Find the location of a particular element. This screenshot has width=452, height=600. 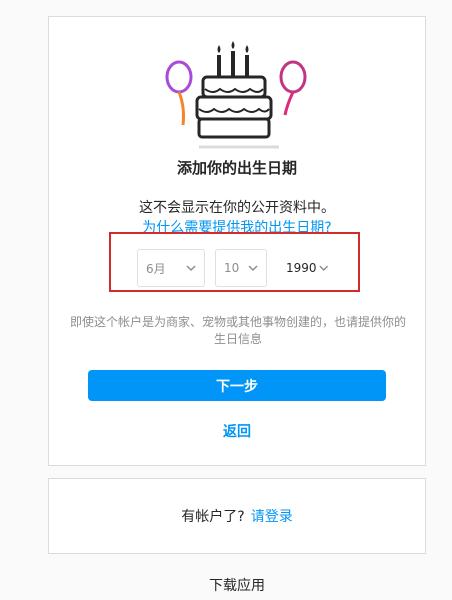

day-select: 10 is located at coordinates (241, 268).